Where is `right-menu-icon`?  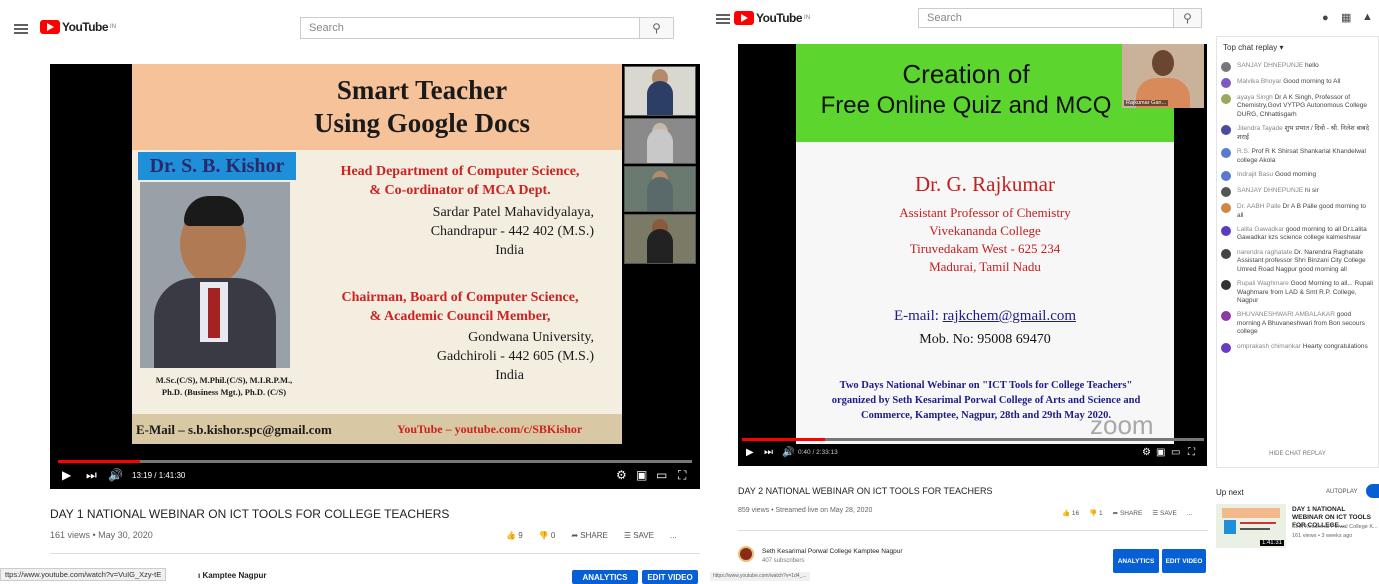 right-menu-icon is located at coordinates (723, 15).